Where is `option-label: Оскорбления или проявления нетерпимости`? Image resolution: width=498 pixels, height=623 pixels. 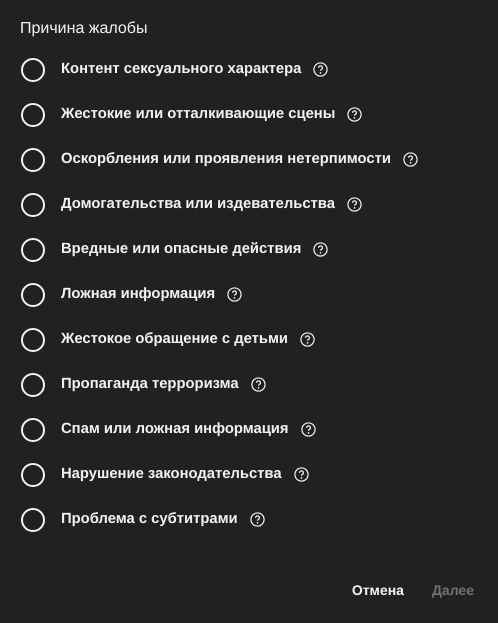
option-label: Оскорбления или проявления нетерпимости is located at coordinates (226, 159).